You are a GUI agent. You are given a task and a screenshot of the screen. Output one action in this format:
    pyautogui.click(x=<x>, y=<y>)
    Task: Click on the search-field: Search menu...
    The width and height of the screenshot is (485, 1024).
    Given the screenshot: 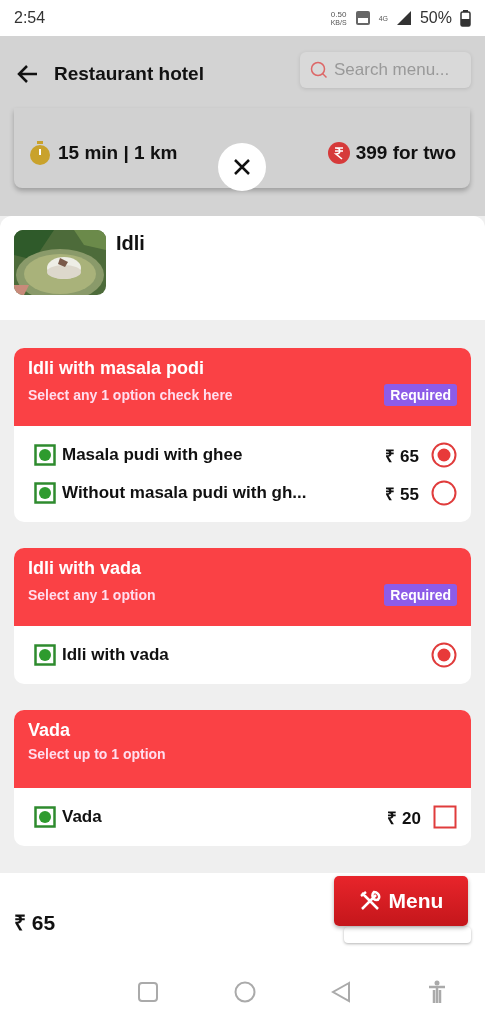 What is the action you would take?
    pyautogui.click(x=385, y=70)
    